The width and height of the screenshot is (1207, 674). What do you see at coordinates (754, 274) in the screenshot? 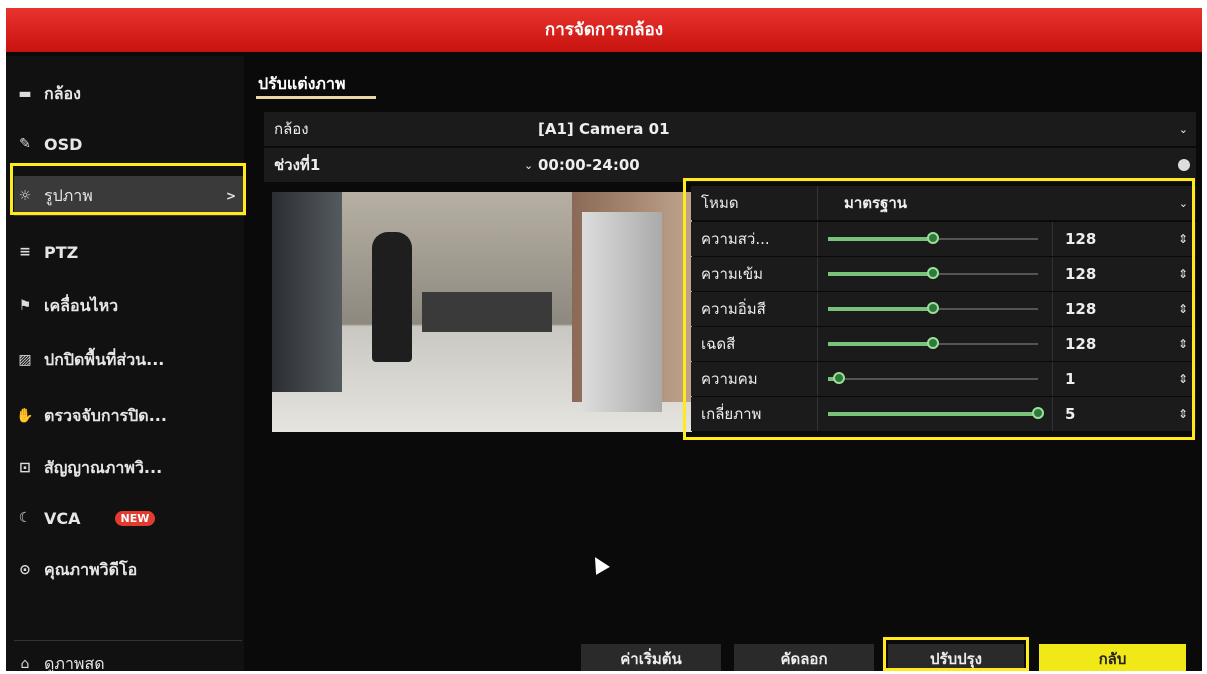
I see `param-label: ความเข้ม` at bounding box center [754, 274].